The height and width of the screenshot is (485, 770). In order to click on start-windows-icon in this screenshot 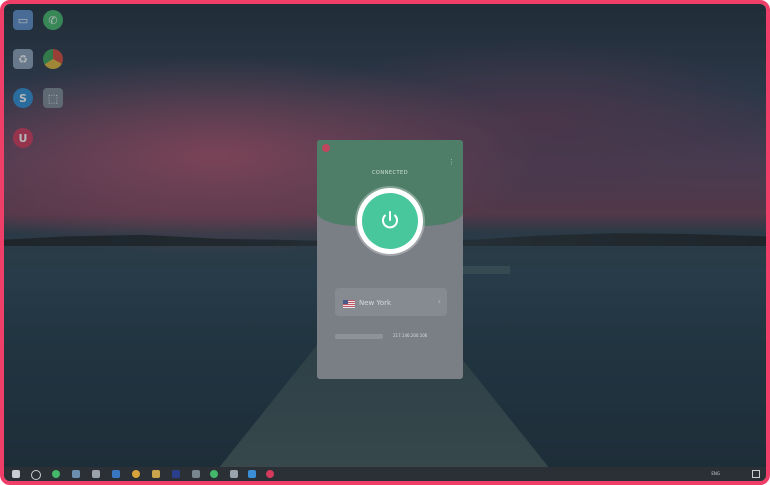, I will do `click(16, 474)`.